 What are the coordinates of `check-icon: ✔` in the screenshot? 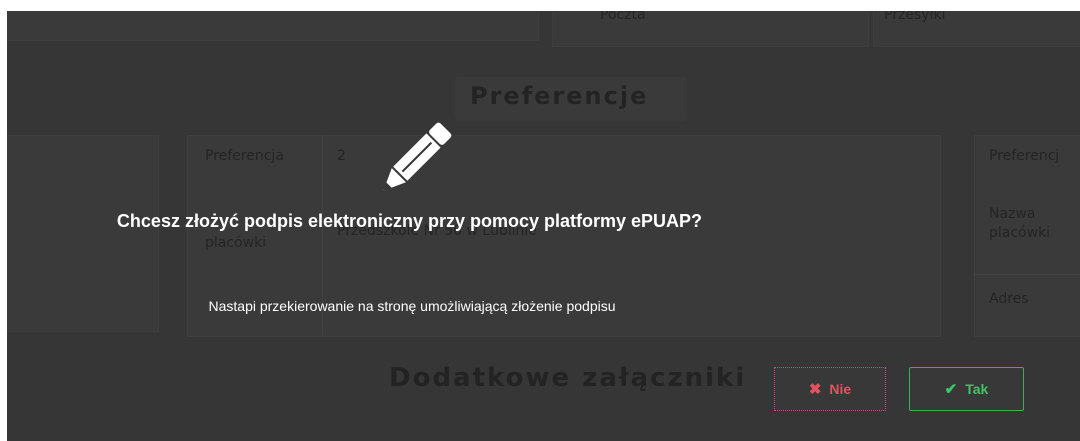 It's located at (951, 389).